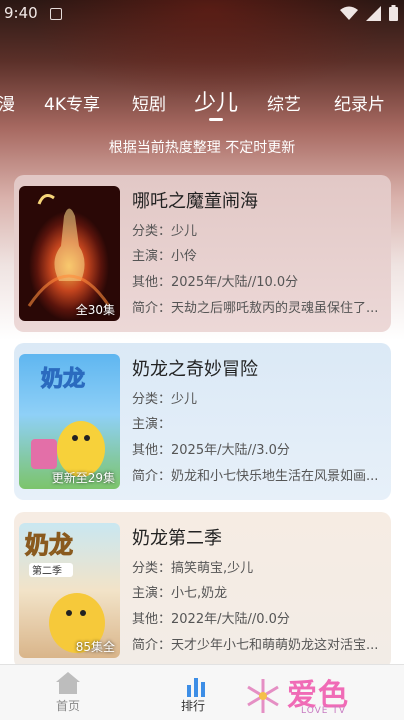 The width and height of the screenshot is (404, 720). What do you see at coordinates (393, 13) in the screenshot?
I see `battery-icon` at bounding box center [393, 13].